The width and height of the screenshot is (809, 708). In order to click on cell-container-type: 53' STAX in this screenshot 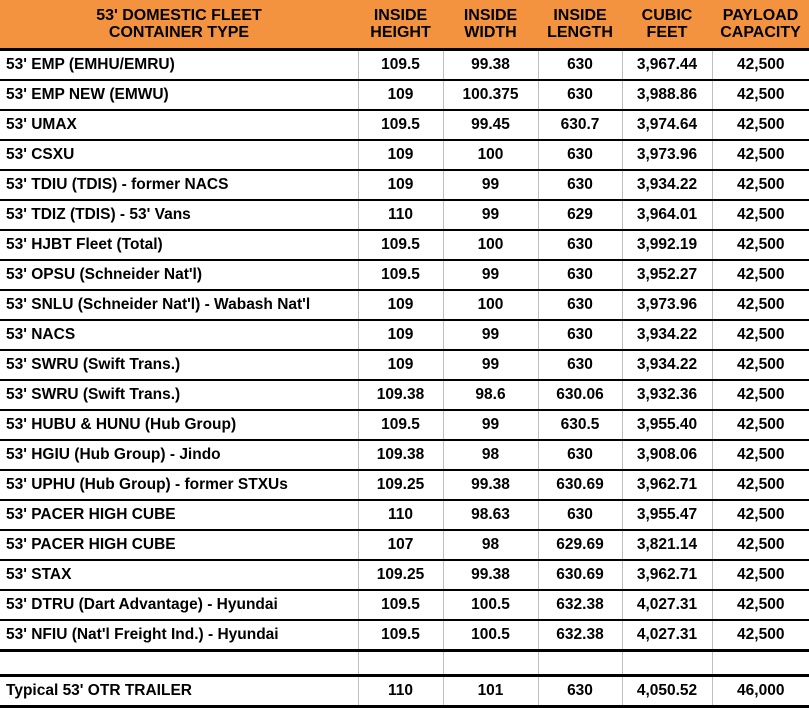, I will do `click(179, 575)`.